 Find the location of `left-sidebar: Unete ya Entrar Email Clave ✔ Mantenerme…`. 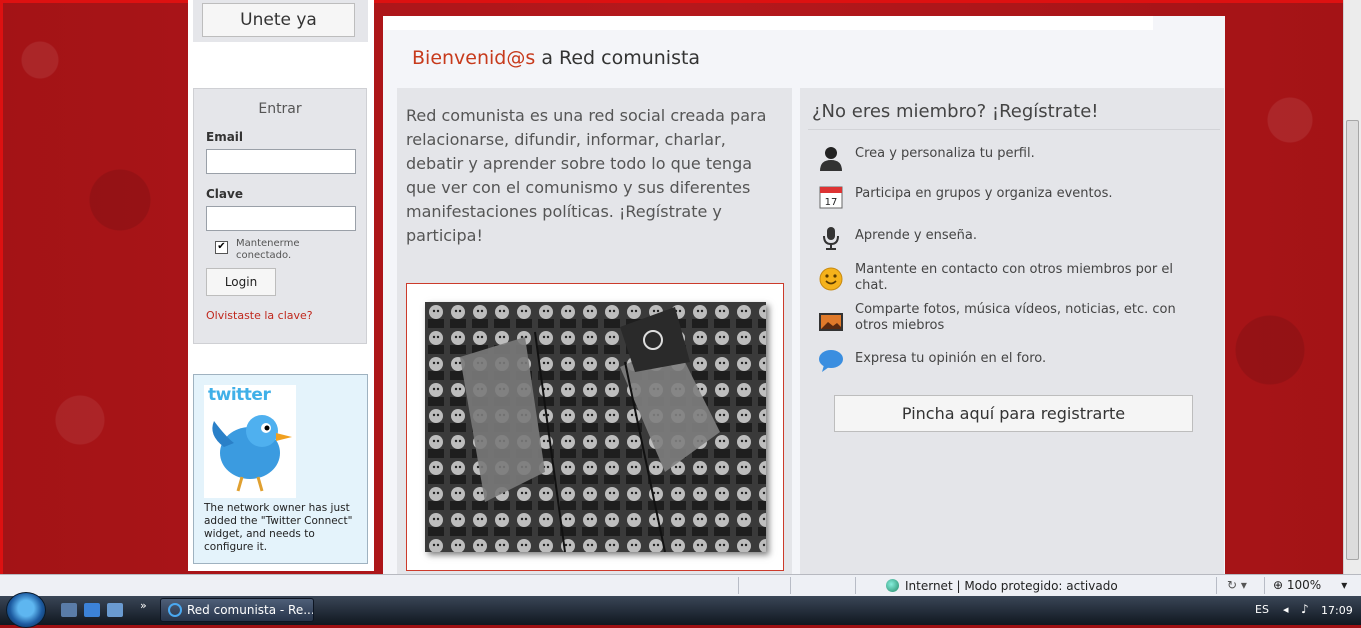

left-sidebar: Unete ya Entrar Email Clave ✔ Mantenerme… is located at coordinates (281, 285).